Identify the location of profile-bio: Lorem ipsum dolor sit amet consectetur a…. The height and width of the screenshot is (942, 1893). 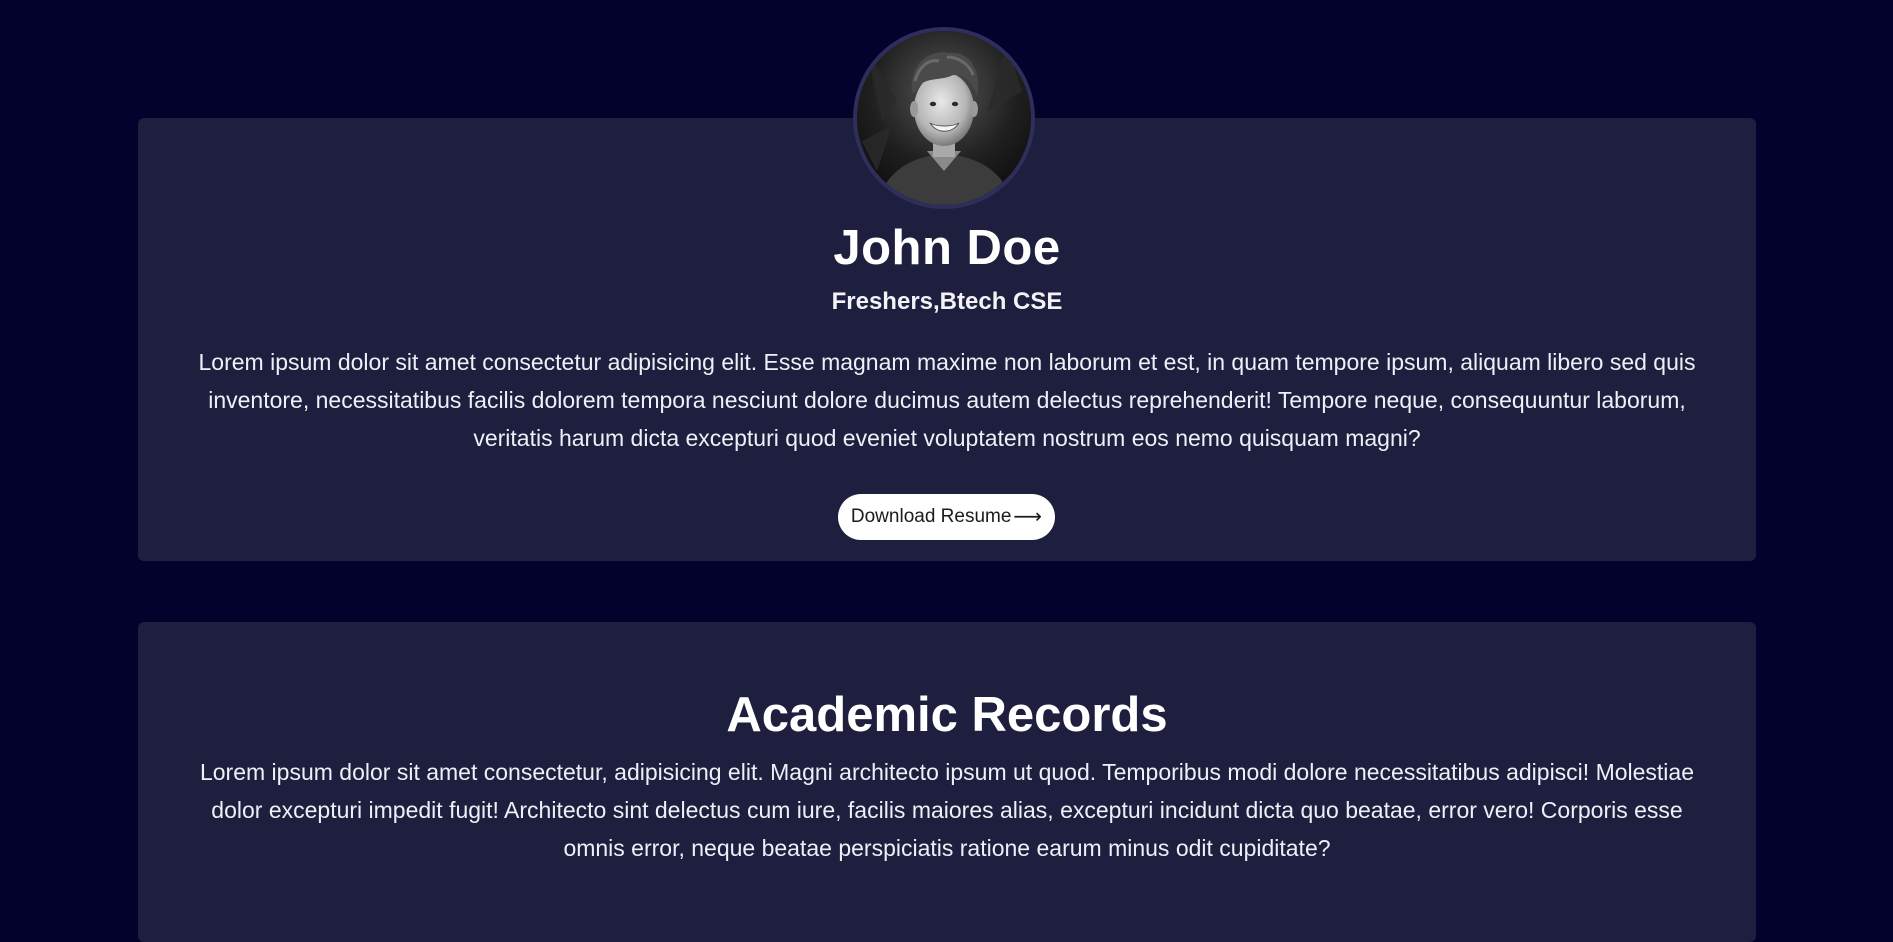
(947, 400).